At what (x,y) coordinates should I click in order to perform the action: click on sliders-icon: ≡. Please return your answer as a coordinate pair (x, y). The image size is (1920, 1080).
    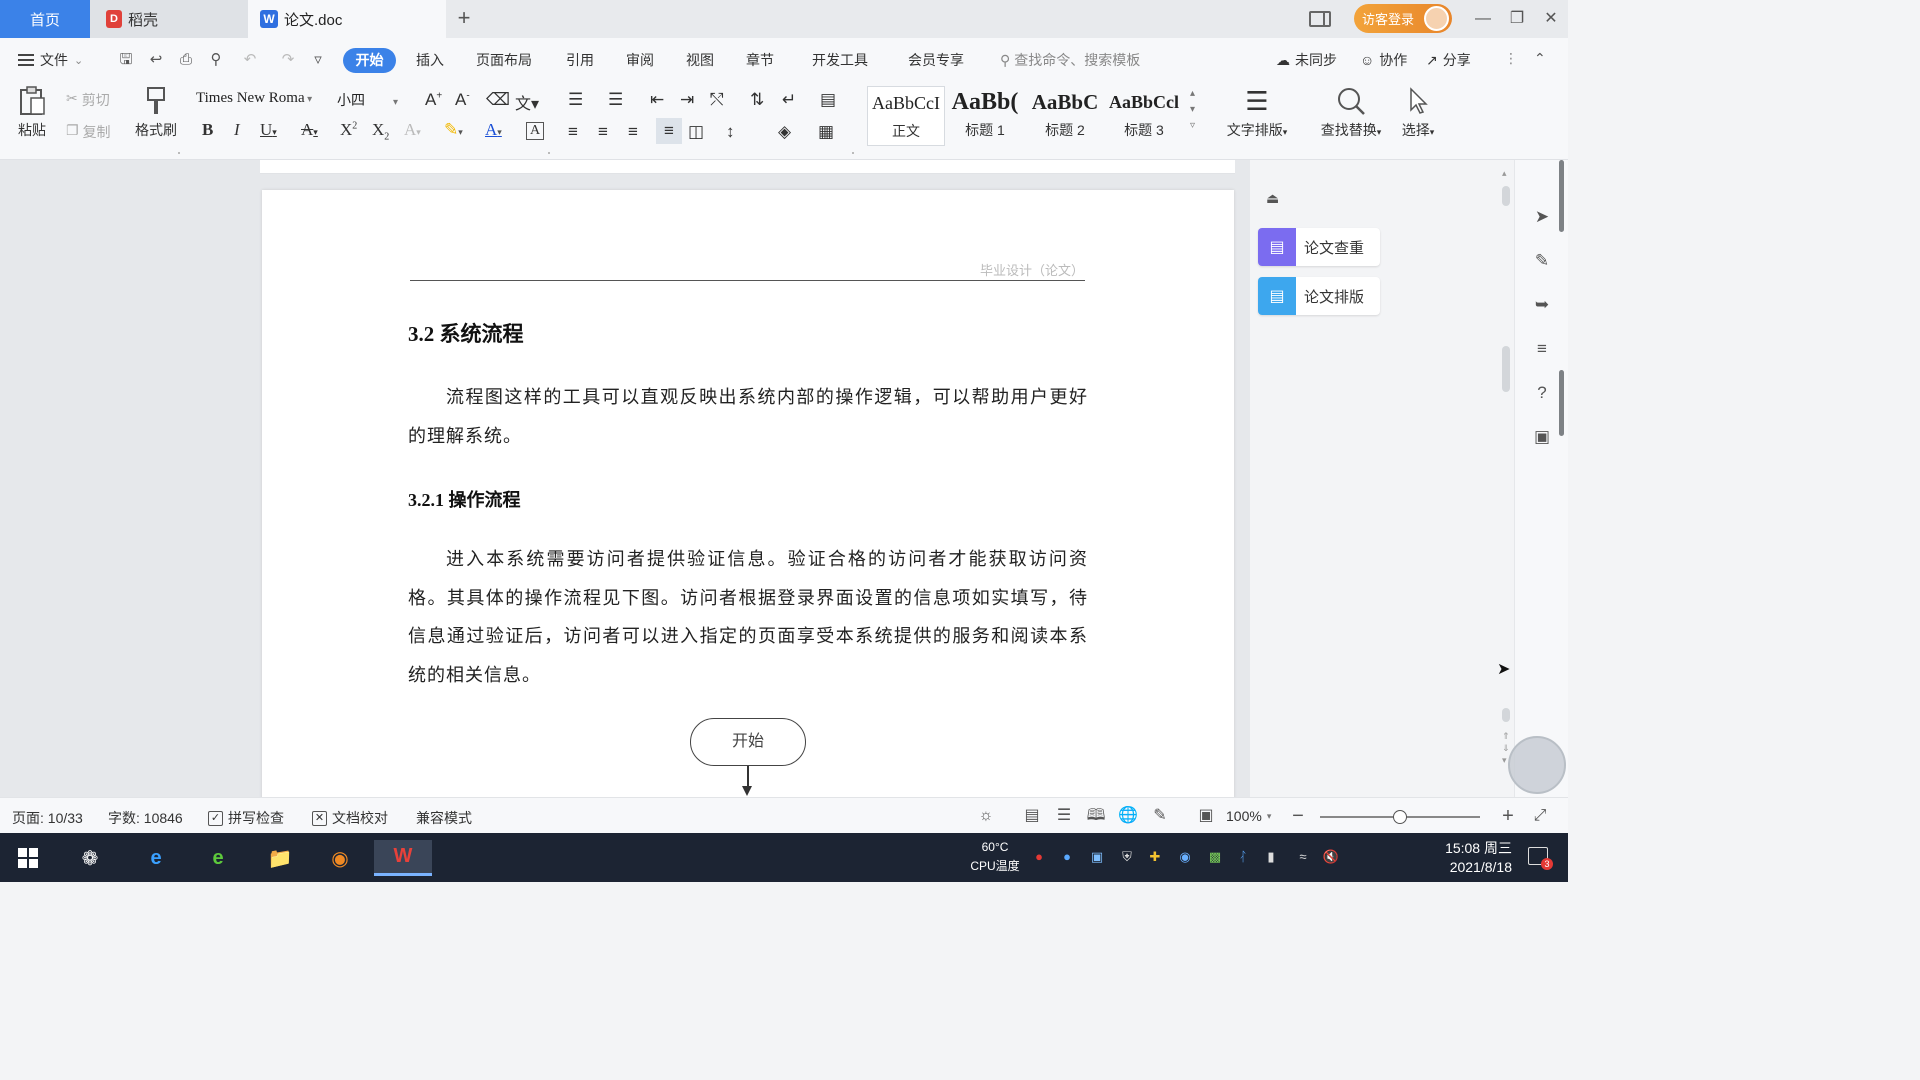
    Looking at the image, I should click on (1542, 349).